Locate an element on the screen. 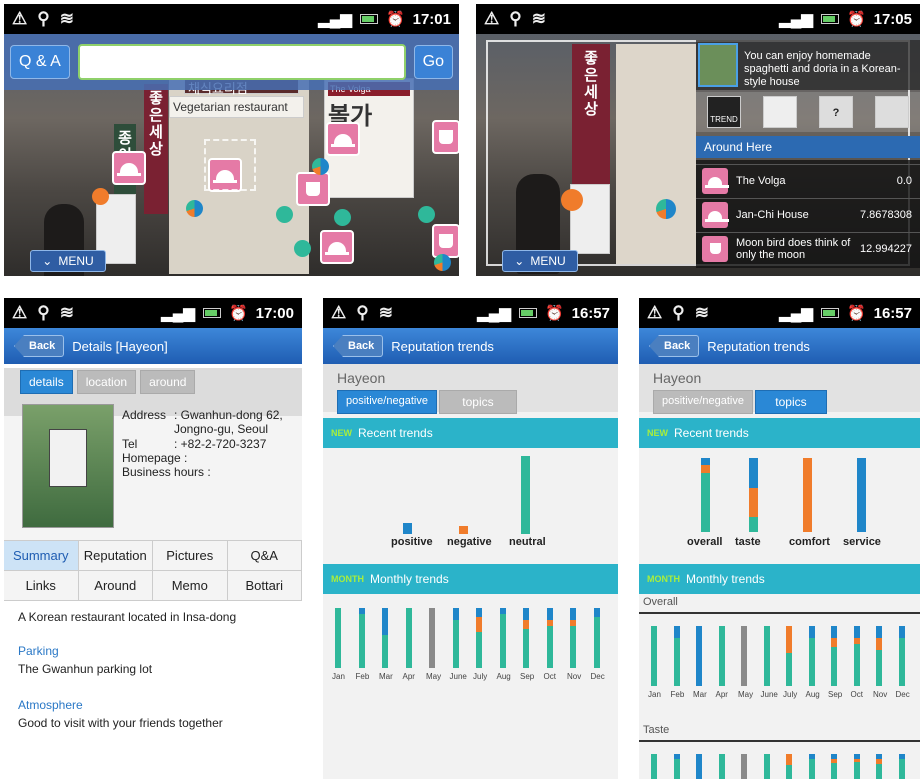  tab-details: details is located at coordinates (46, 382).